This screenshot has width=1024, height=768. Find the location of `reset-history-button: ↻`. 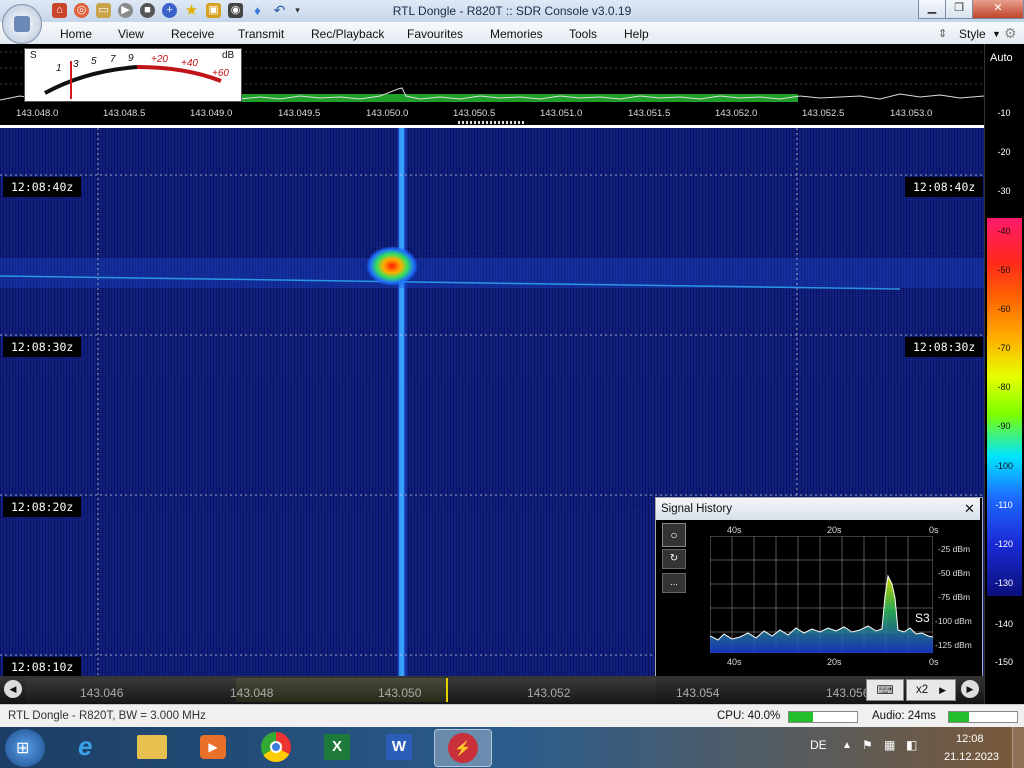

reset-history-button: ↻ is located at coordinates (674, 559).